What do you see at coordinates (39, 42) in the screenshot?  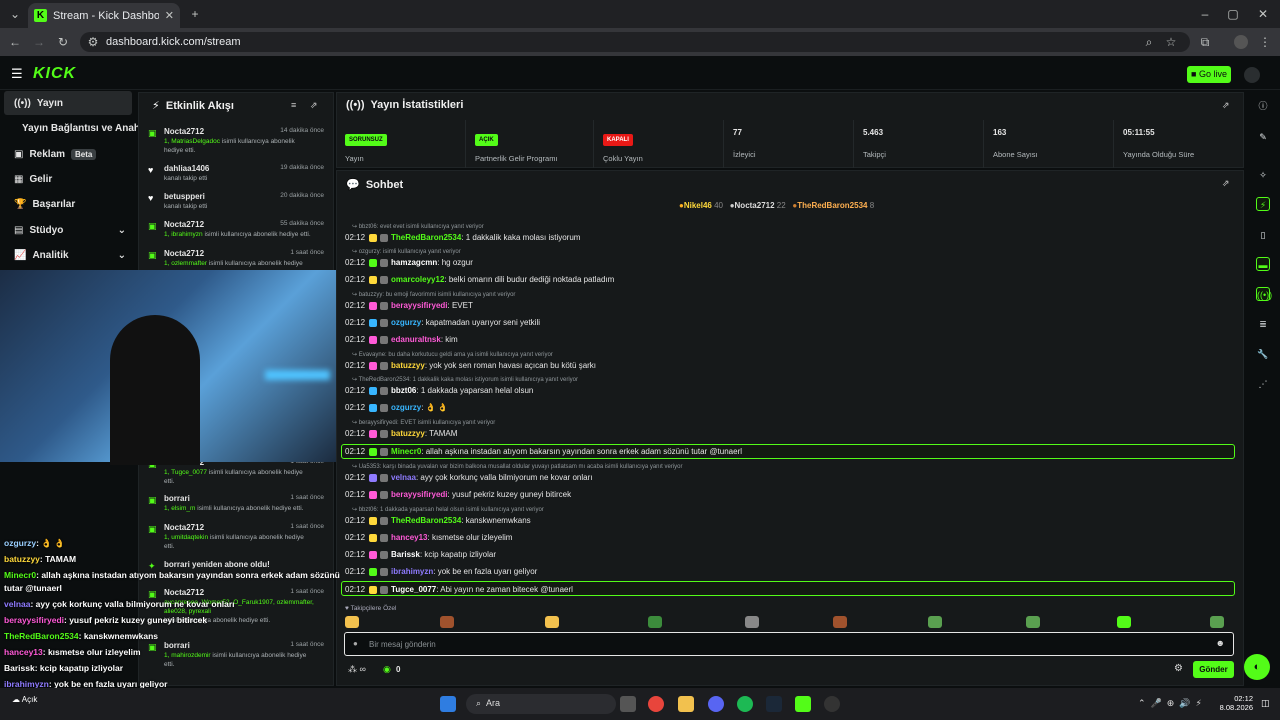 I see `forward-icon: →` at bounding box center [39, 42].